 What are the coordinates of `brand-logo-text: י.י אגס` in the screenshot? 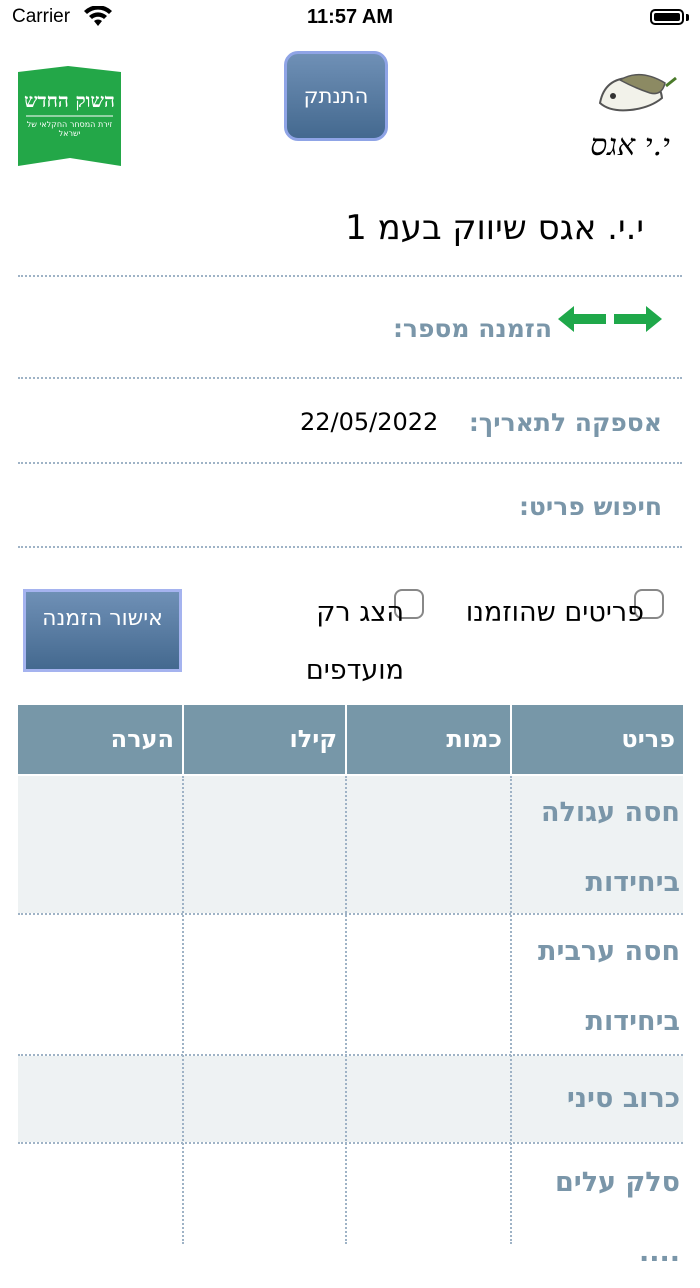 It's located at (630, 145).